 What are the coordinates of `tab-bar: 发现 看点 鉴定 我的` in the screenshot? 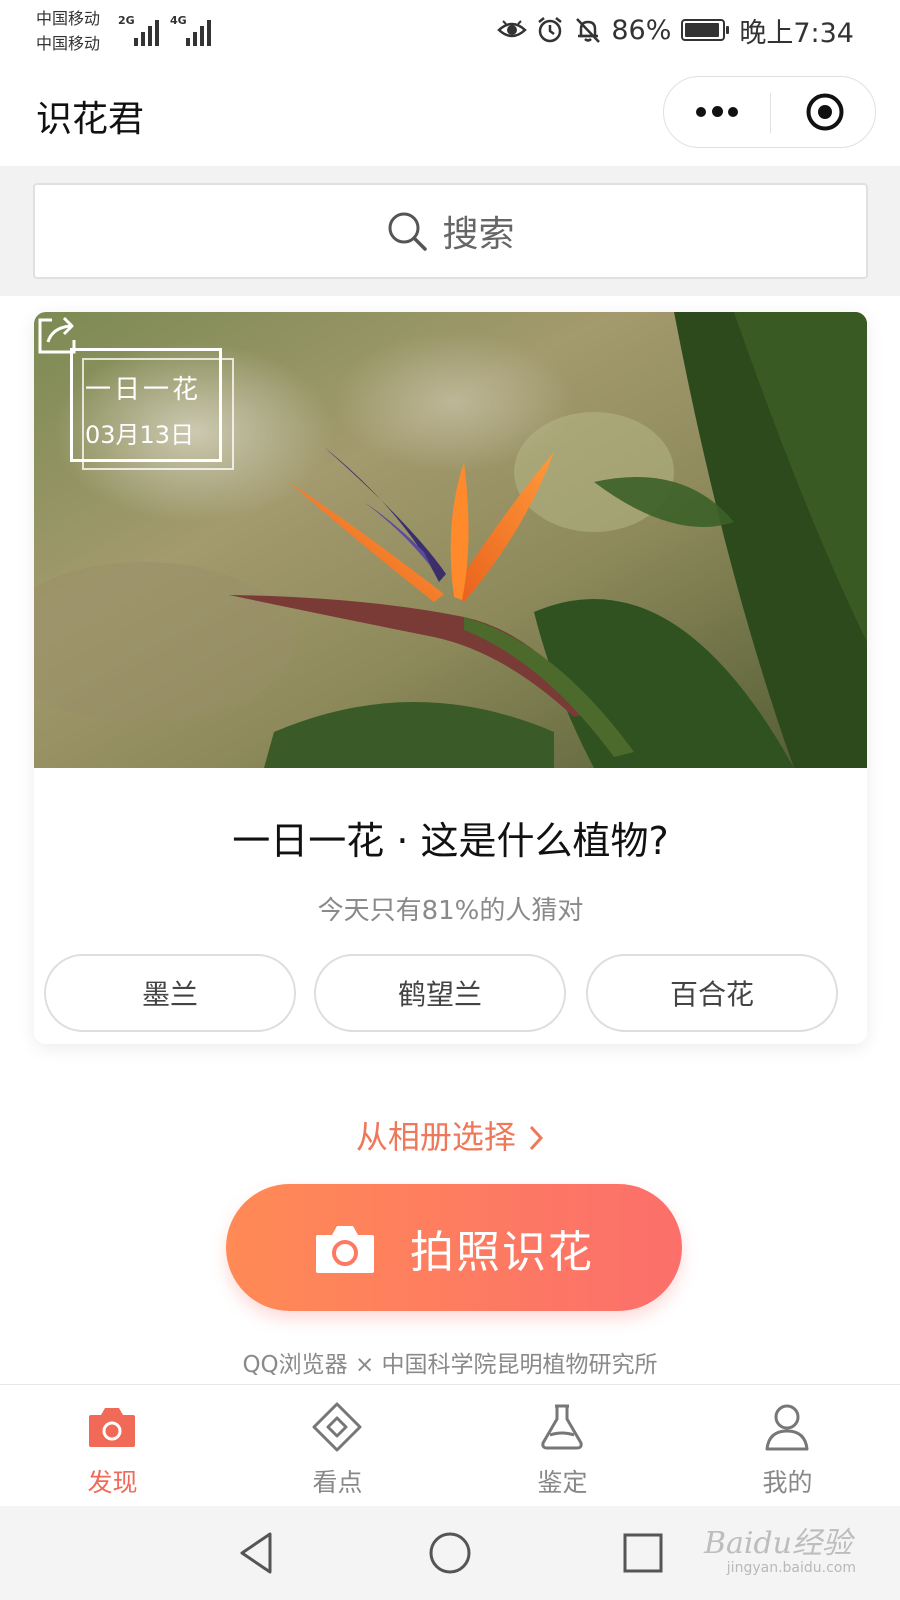 It's located at (450, 1445).